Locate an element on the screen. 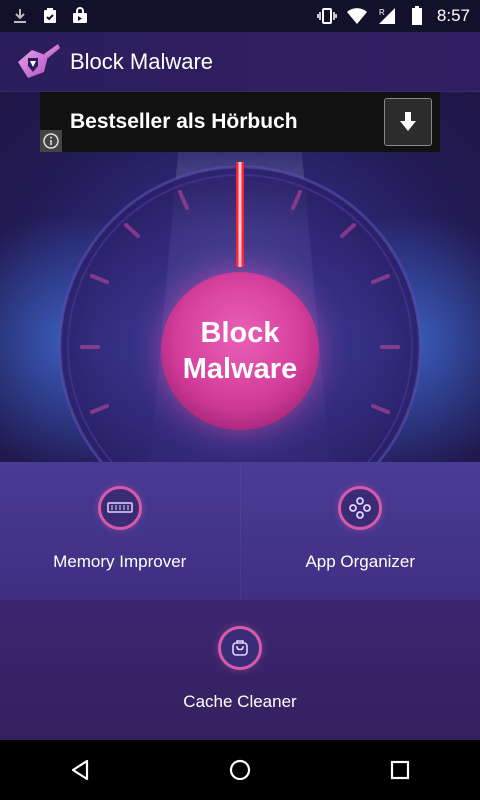 The height and width of the screenshot is (800, 480). ad-banner: Bestseller als Hörbuch is located at coordinates (240, 122).